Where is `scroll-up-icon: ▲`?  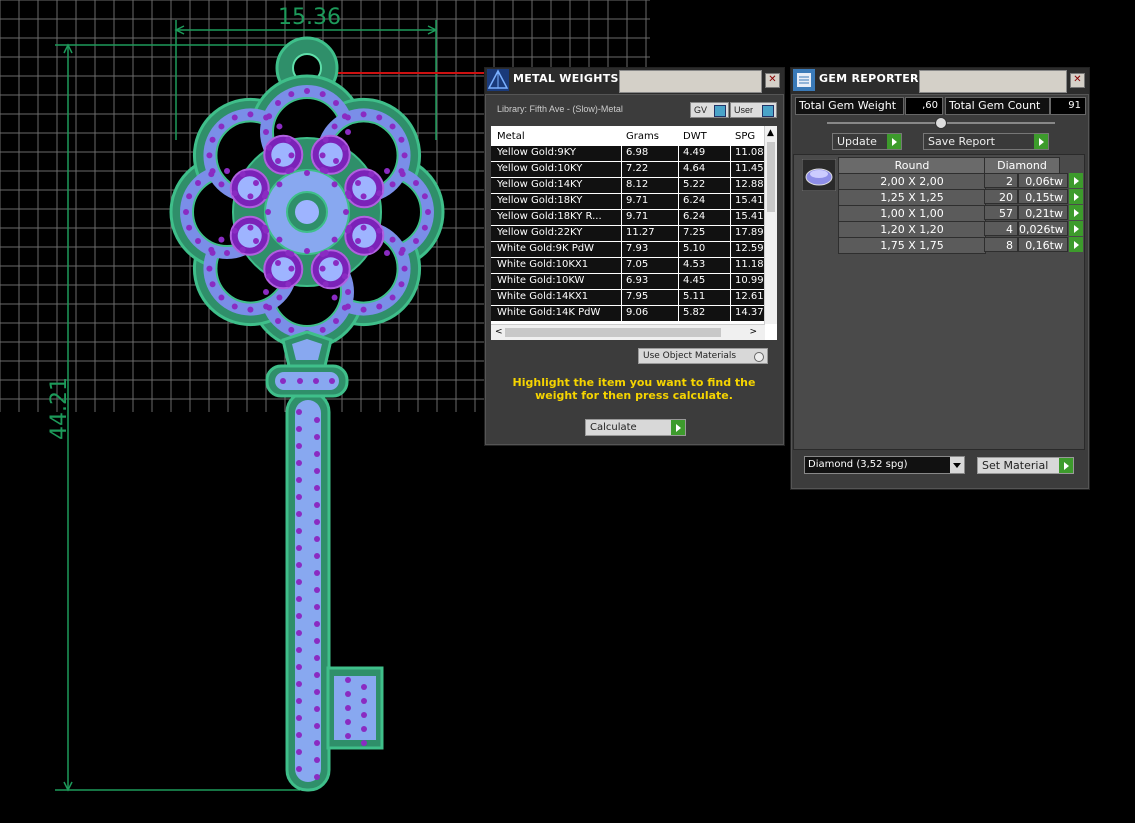
scroll-up-icon: ▲ is located at coordinates (770, 133).